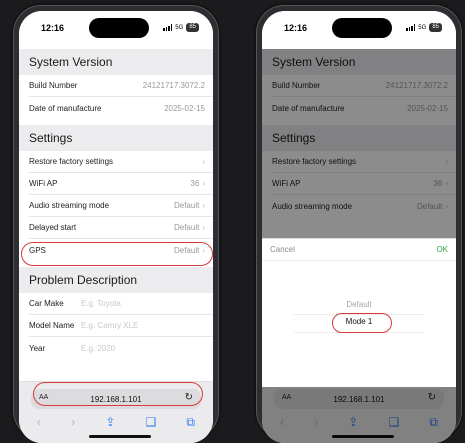 The image size is (465, 443). What do you see at coordinates (110, 422) in the screenshot?
I see `share-icon: ⇪` at bounding box center [110, 422].